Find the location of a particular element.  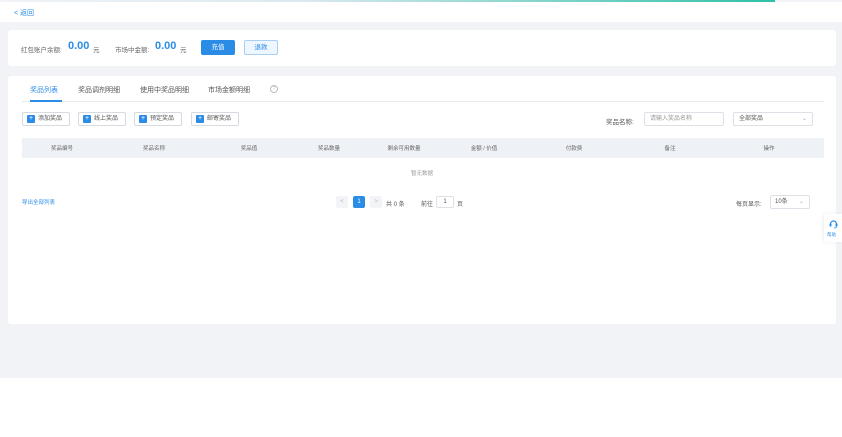

redpacket-balance-value: 0.00 is located at coordinates (79, 46).